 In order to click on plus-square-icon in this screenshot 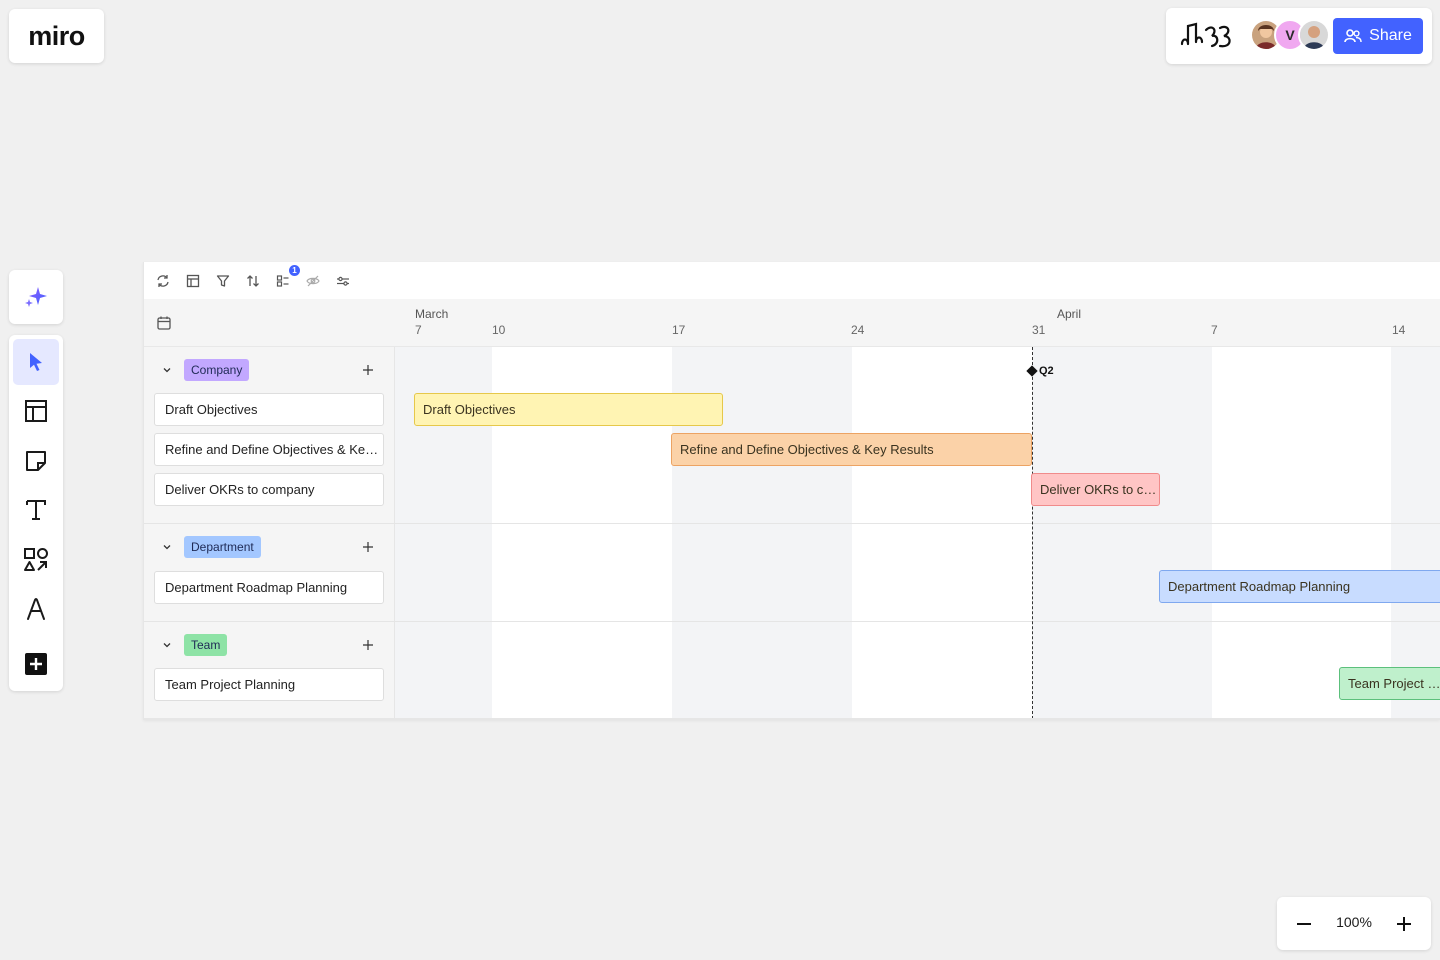, I will do `click(36, 664)`.